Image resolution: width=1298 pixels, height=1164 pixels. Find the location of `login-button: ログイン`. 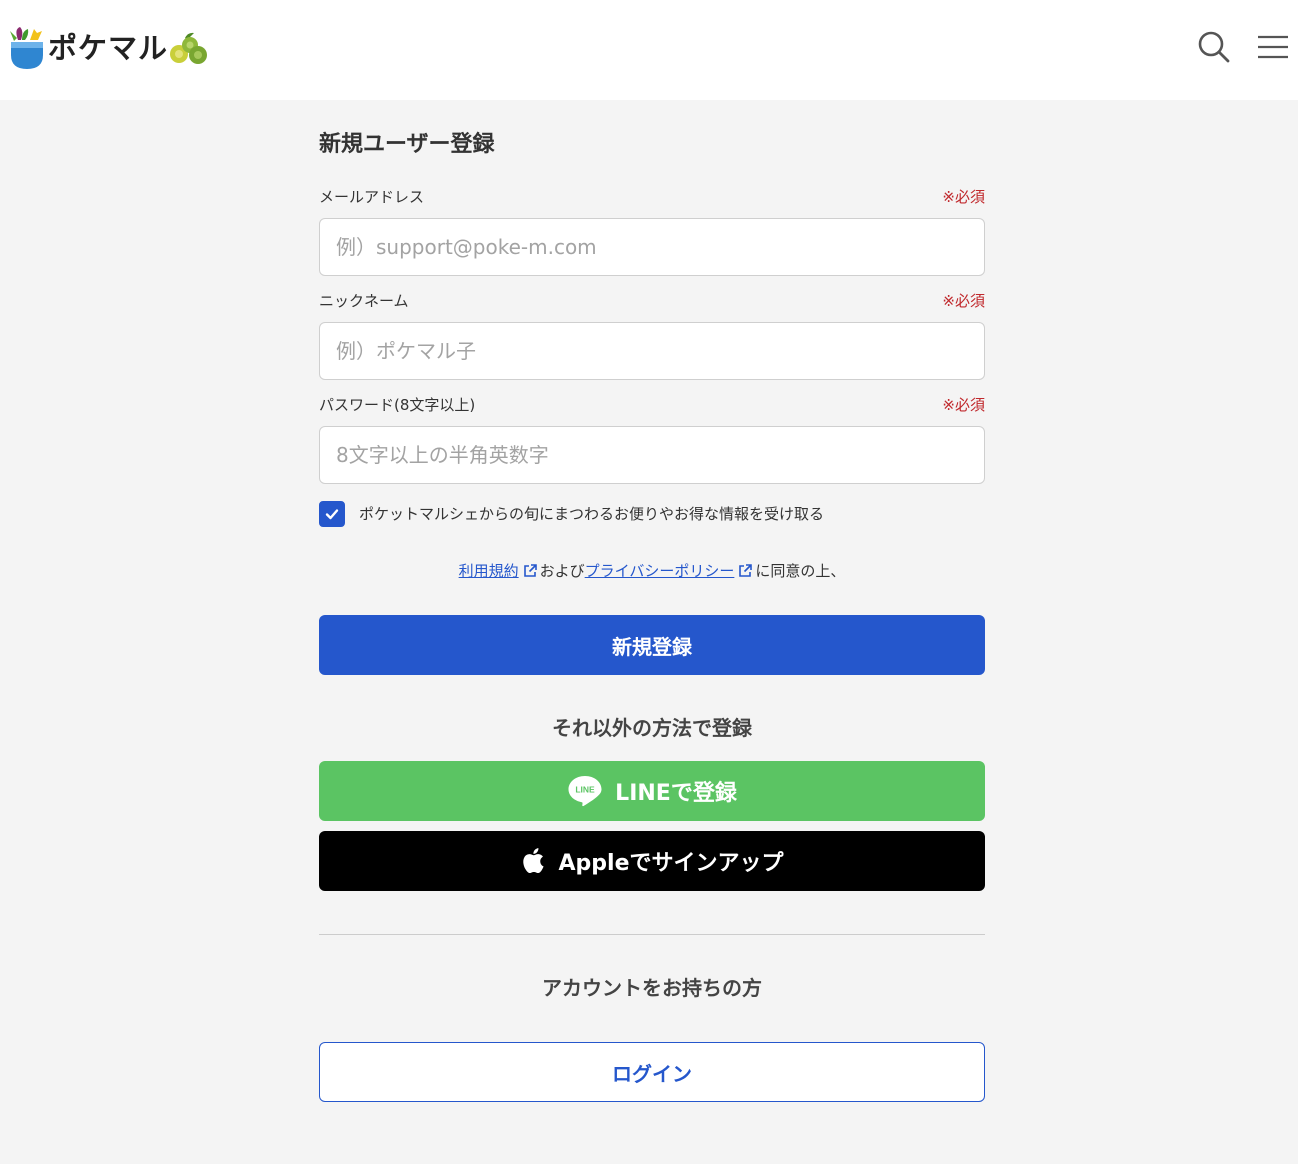

login-button: ログイン is located at coordinates (652, 1072).